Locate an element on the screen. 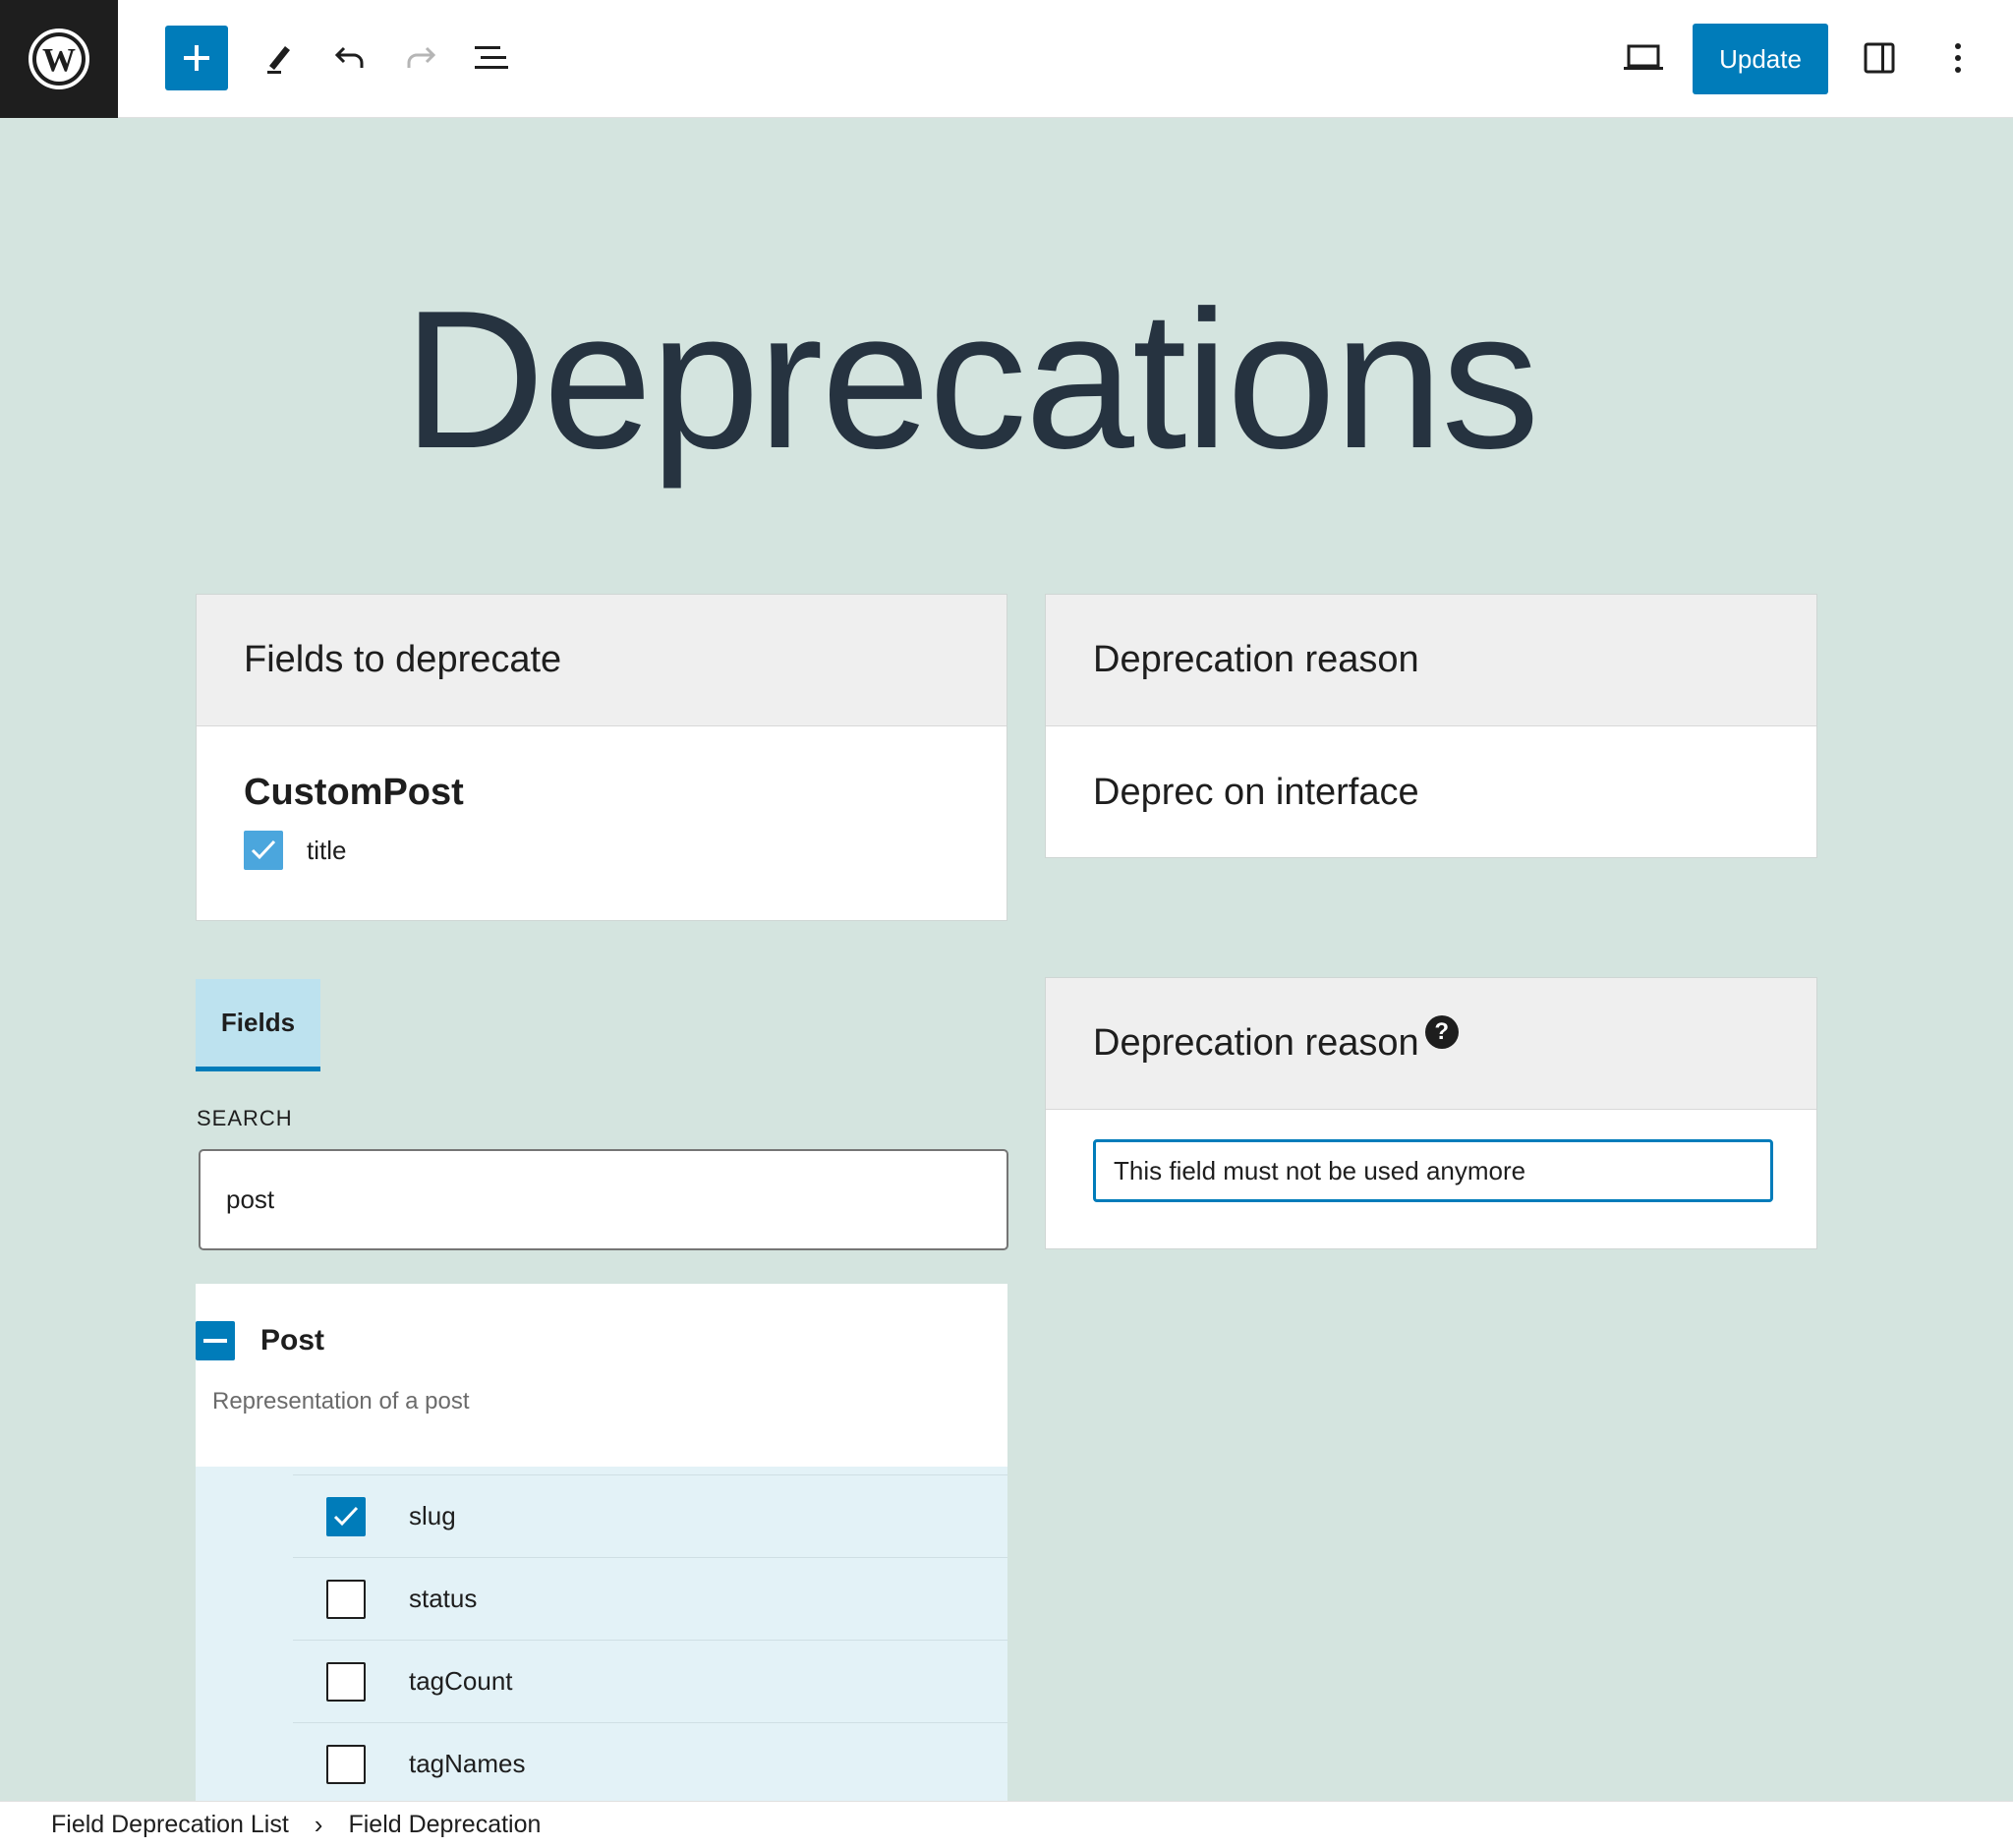  undo-icon is located at coordinates (349, 57).